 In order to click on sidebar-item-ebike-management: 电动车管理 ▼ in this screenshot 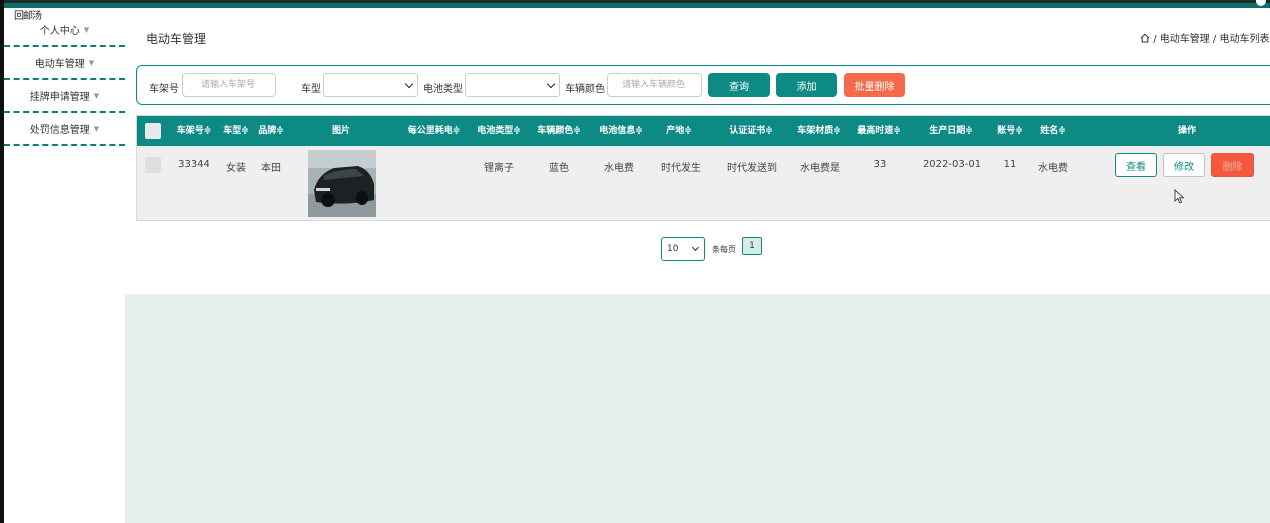, I will do `click(64, 63)`.